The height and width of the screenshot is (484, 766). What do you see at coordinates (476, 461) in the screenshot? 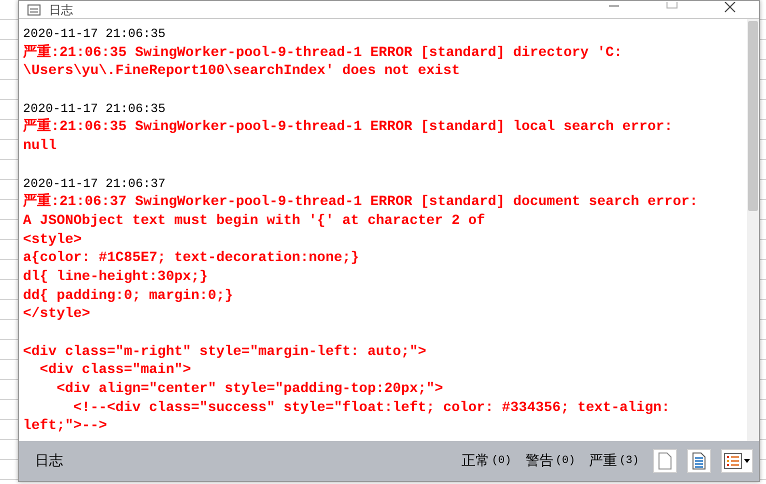
I see `level-label: 正常` at bounding box center [476, 461].